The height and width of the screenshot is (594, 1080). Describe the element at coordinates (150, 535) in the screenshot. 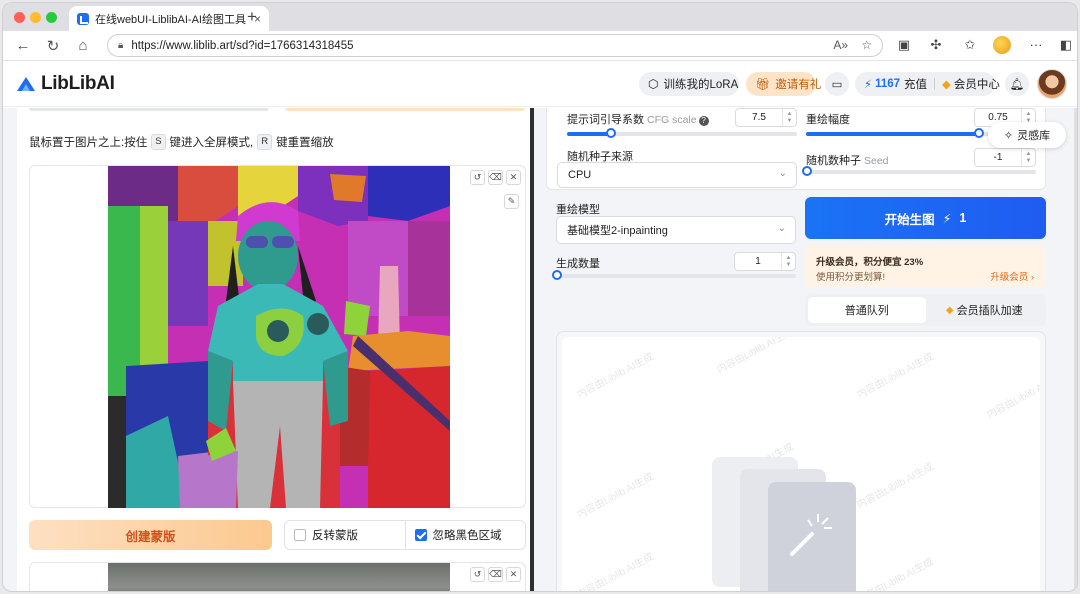

I see `create-mask-button: 创建蒙版` at that location.